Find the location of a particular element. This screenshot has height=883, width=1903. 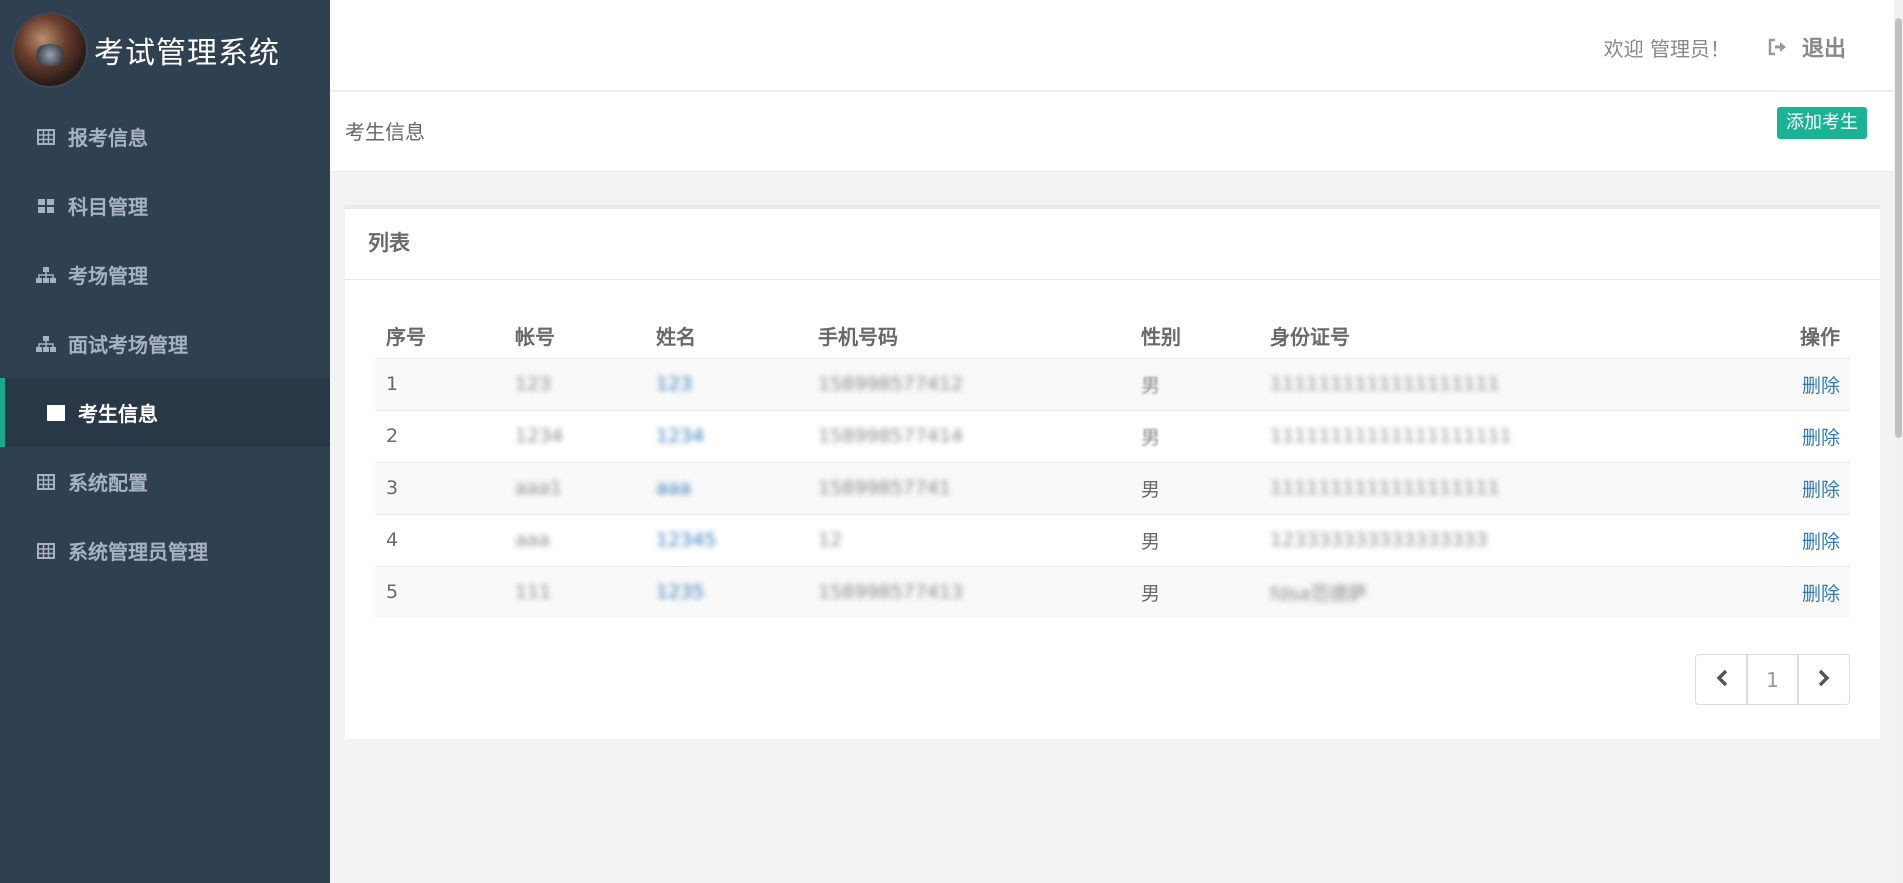

sidebar-item-label: 考场管理 is located at coordinates (108, 276).